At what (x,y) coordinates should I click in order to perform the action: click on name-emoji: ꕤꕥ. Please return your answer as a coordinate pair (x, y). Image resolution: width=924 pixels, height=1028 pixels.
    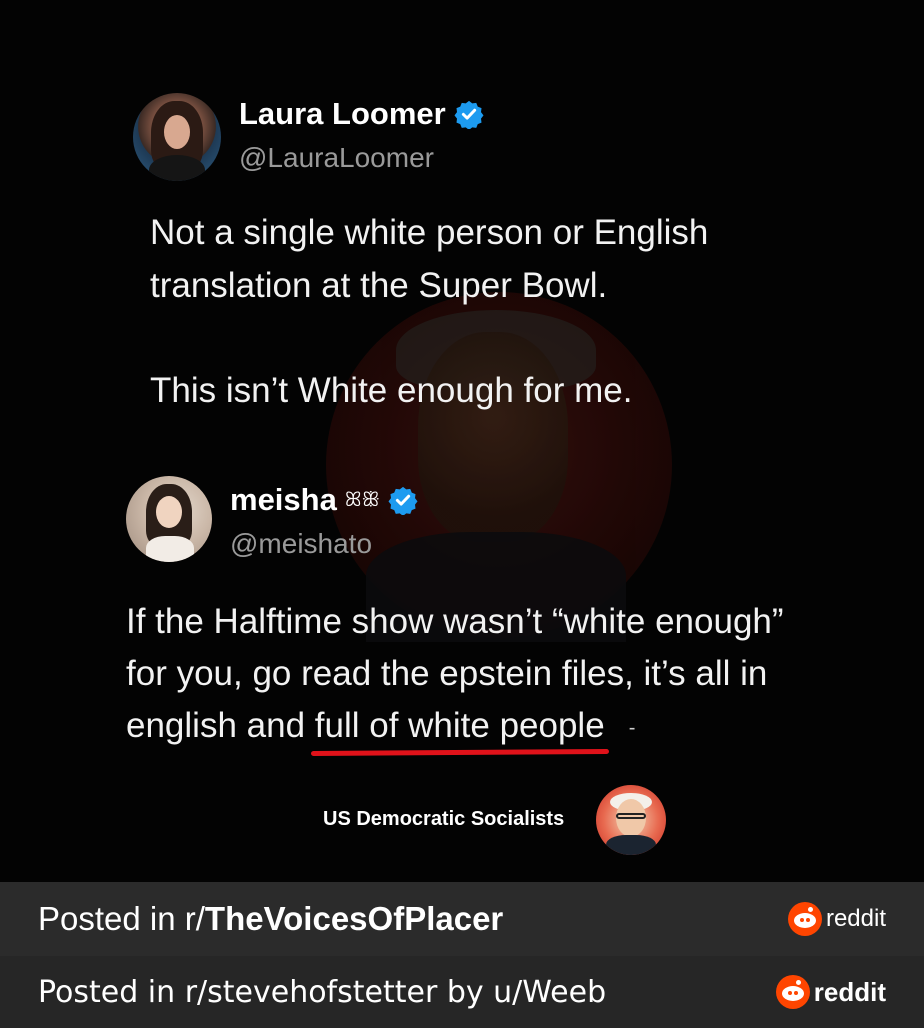
    Looking at the image, I should click on (362, 499).